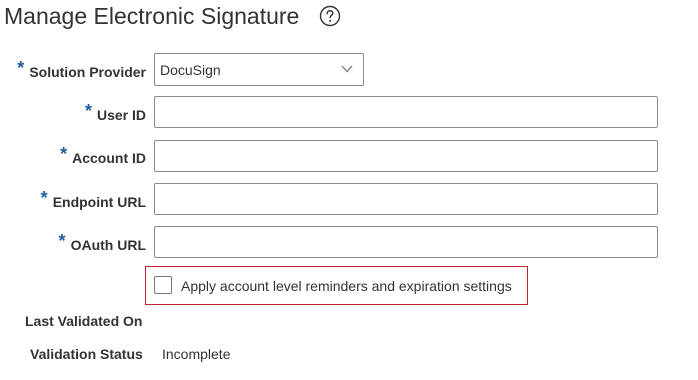  What do you see at coordinates (347, 69) in the screenshot?
I see `chevron-down-icon` at bounding box center [347, 69].